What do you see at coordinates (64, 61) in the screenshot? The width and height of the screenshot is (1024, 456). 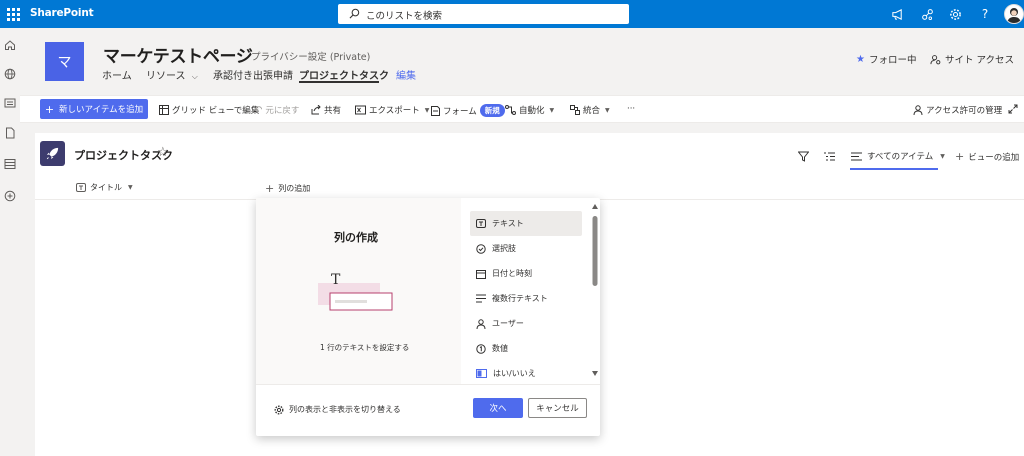 I see `site-logo: マ` at bounding box center [64, 61].